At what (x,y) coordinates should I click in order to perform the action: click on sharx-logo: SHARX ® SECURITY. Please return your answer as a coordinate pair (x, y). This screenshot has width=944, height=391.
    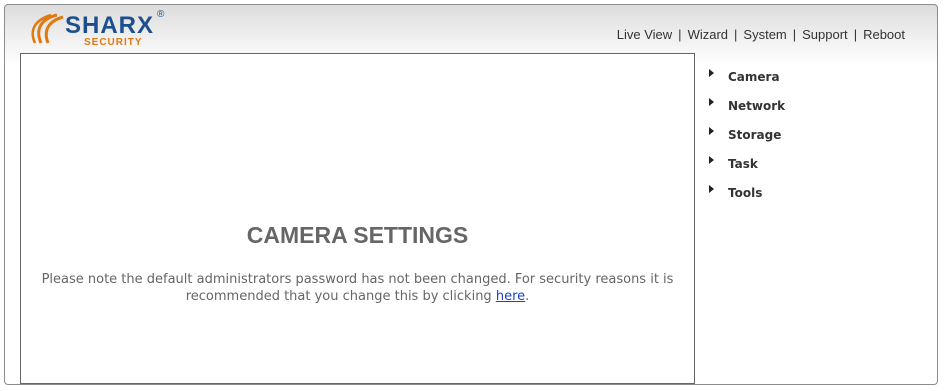
    Looking at the image, I should click on (102, 29).